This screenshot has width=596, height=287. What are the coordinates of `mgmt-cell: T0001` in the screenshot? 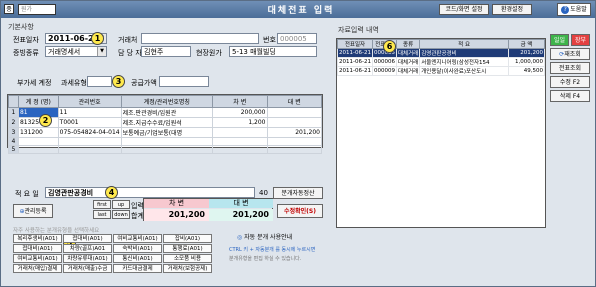 It's located at (89, 122).